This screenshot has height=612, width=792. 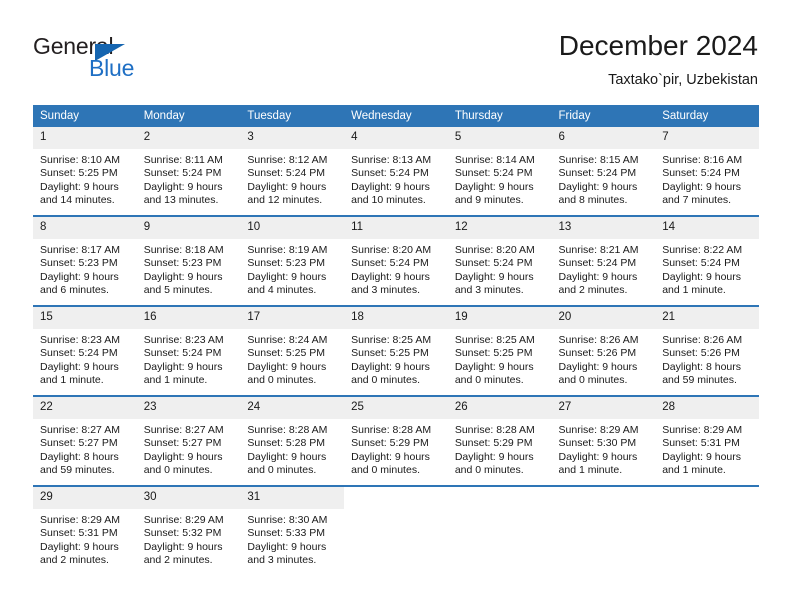 I want to click on daylight-text-line1: Daylight: 8 hours, so click(x=702, y=366).